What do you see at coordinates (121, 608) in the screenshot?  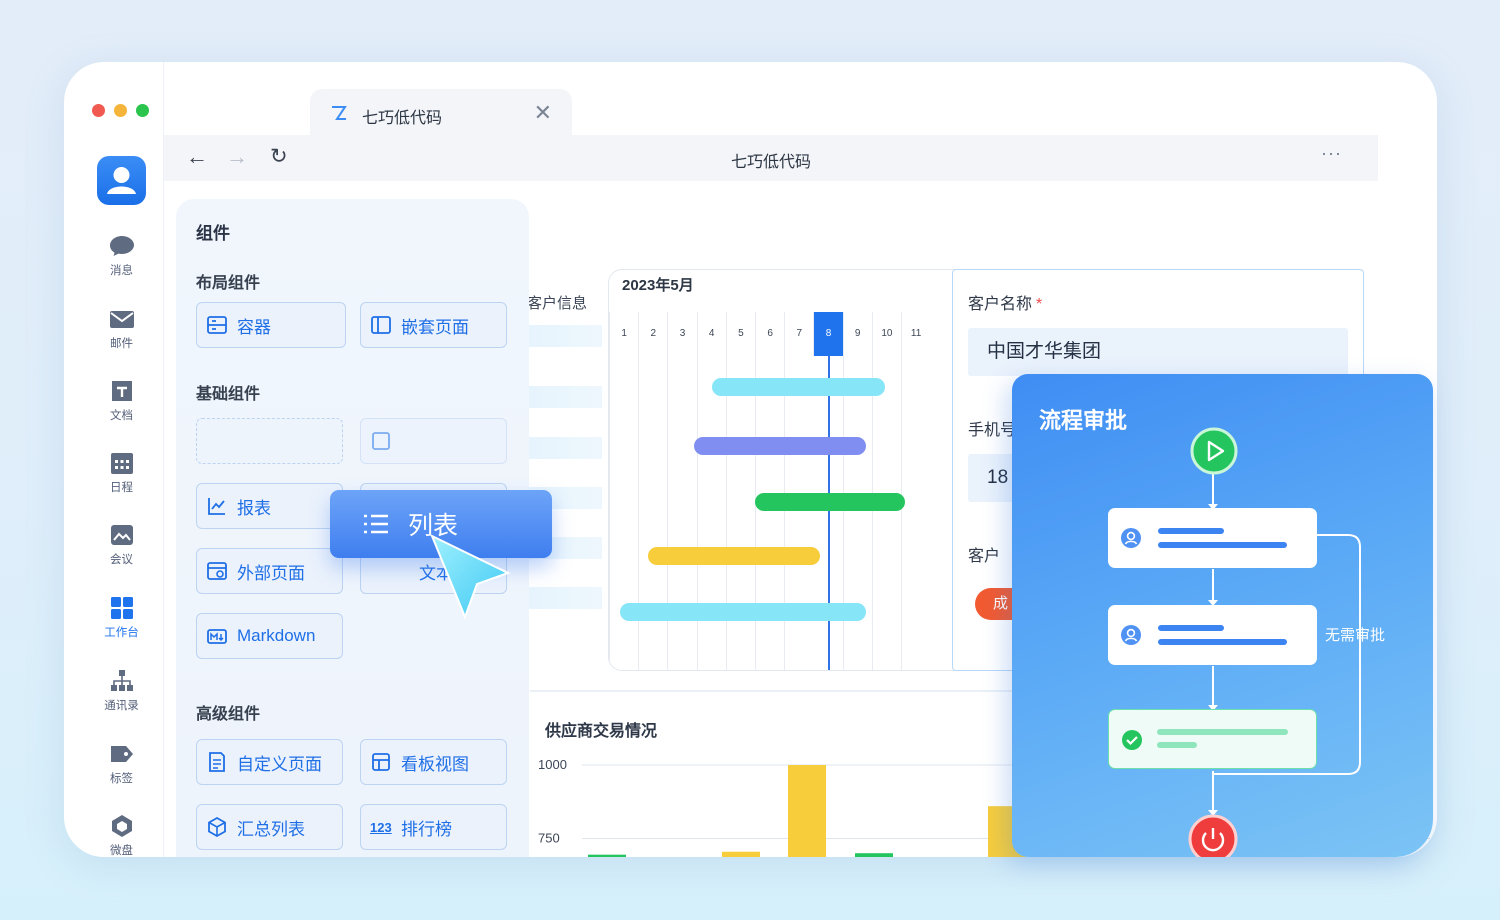 I see `workbench-icon` at bounding box center [121, 608].